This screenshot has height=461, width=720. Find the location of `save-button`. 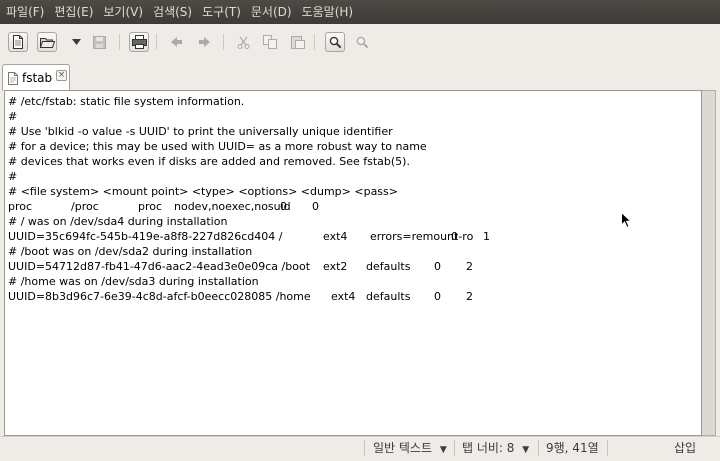

save-button is located at coordinates (99, 42).